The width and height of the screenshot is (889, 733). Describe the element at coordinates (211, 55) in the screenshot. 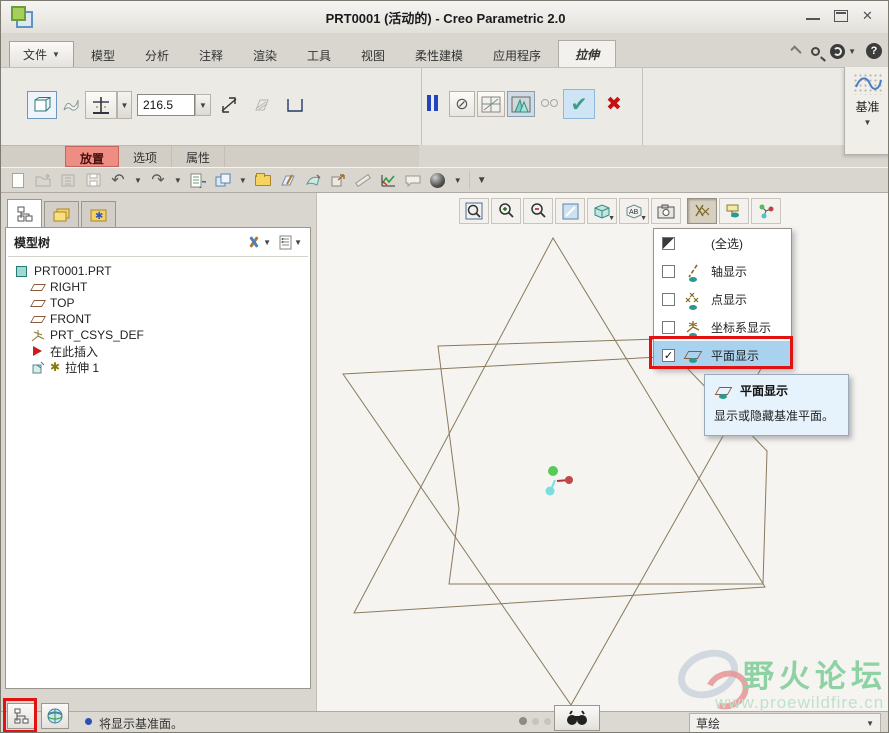

I see `tab-annotate: 注释` at that location.